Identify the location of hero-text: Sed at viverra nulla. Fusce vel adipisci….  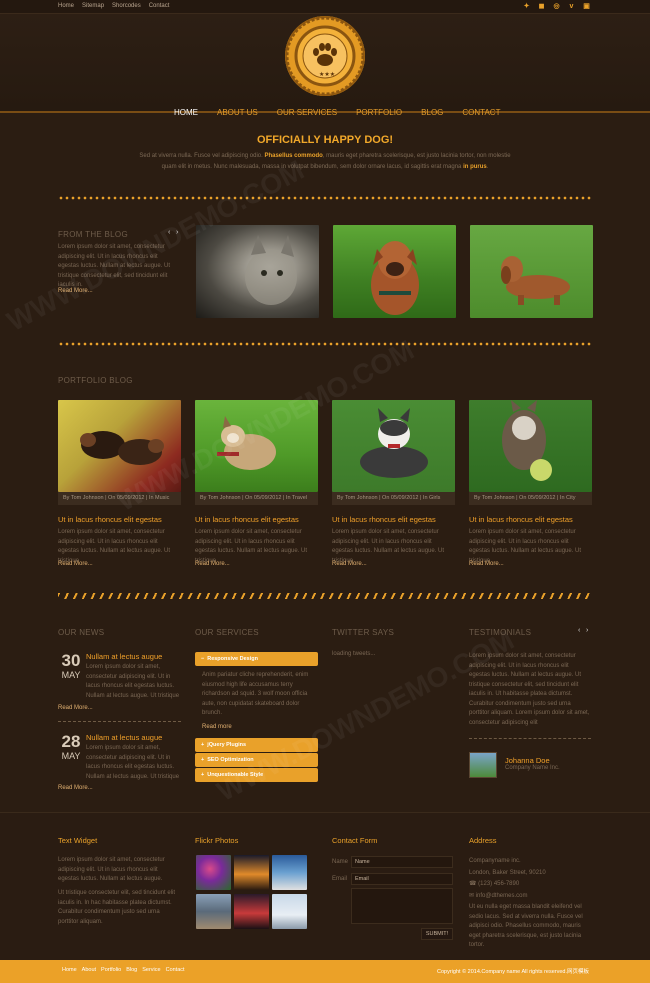
(325, 162).